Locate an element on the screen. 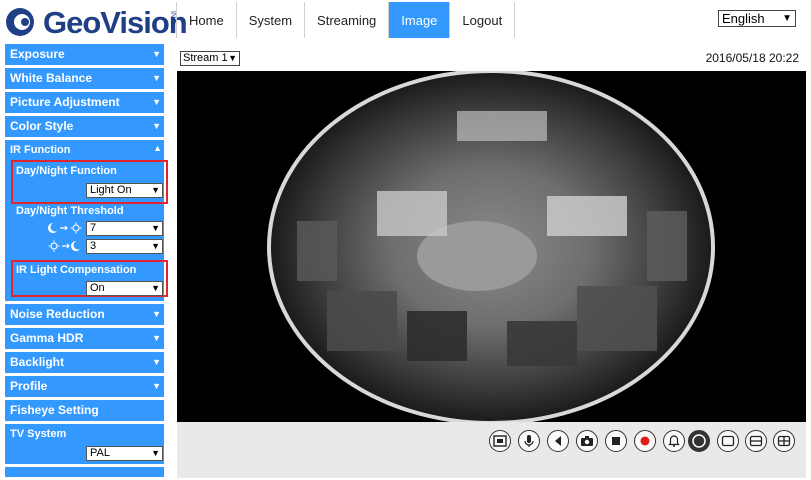 This screenshot has height=480, width=811. section-backlight: Backlight ▼ is located at coordinates (84, 362).